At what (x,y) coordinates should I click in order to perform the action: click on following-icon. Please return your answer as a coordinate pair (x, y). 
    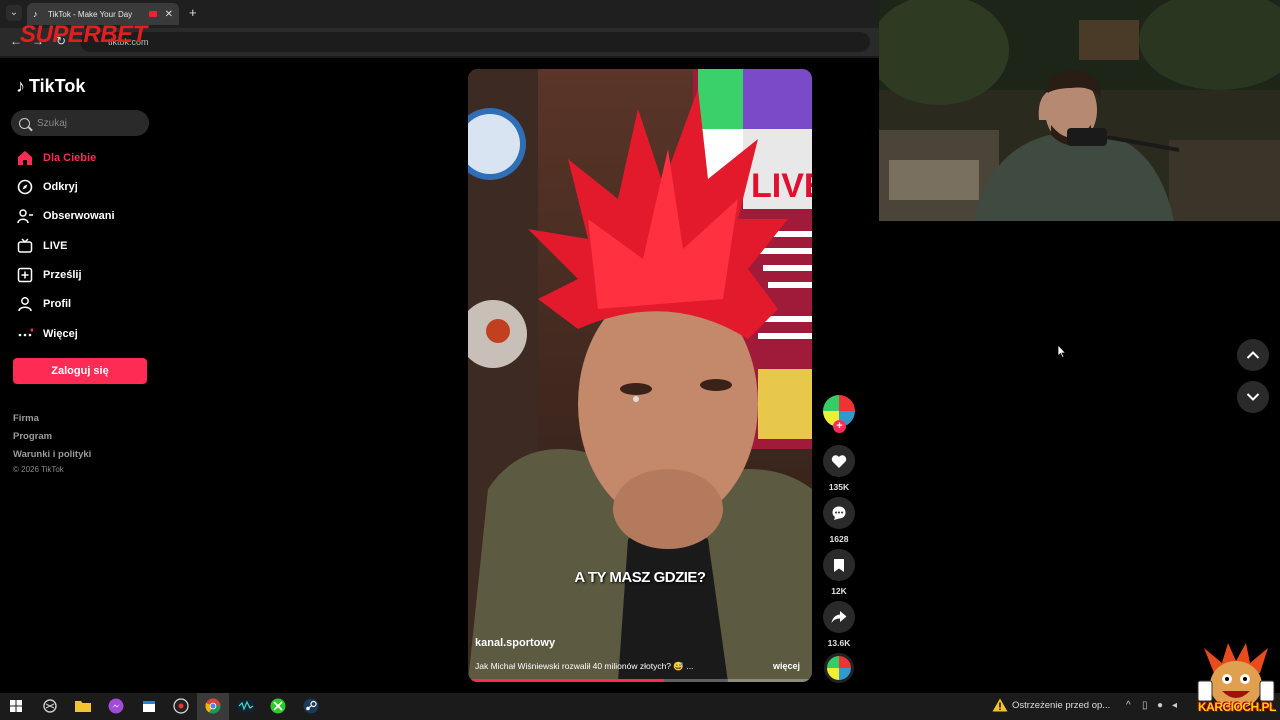
    Looking at the image, I should click on (25, 216).